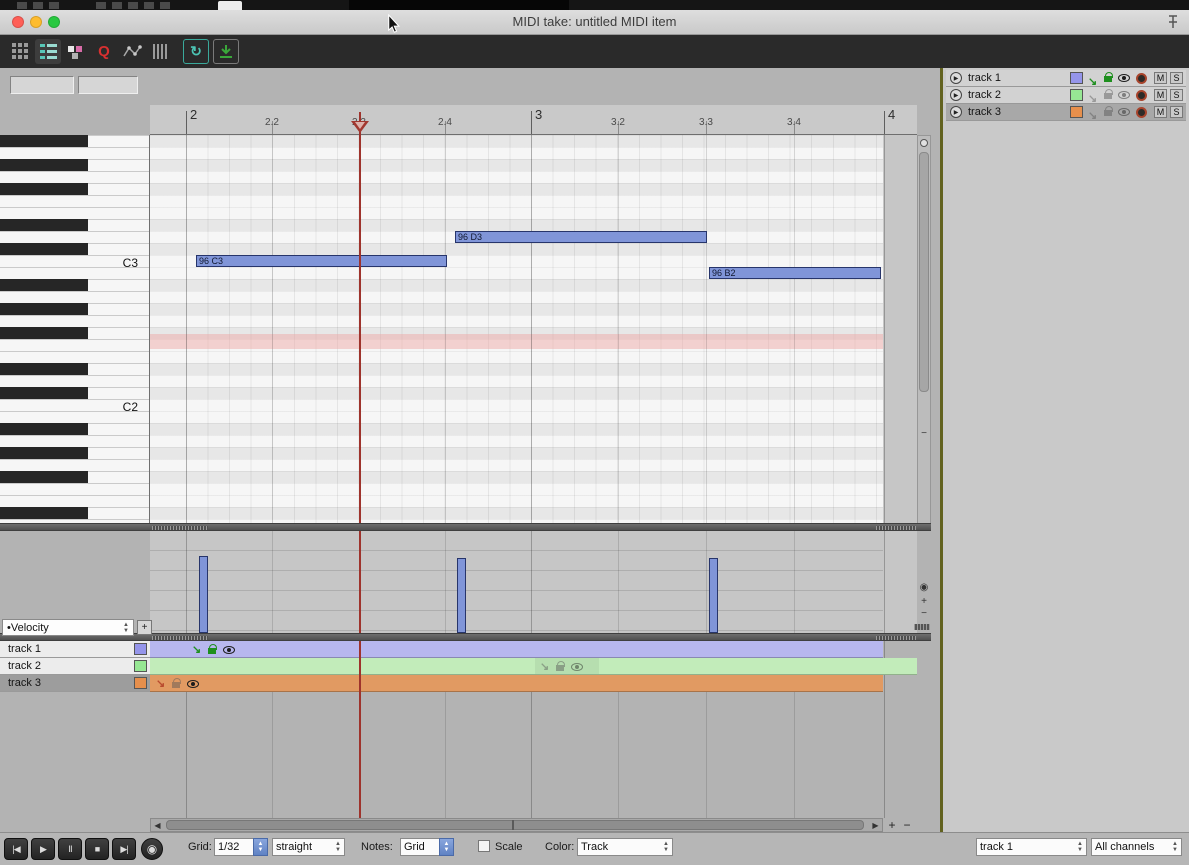 The height and width of the screenshot is (865, 1189). Describe the element at coordinates (260, 847) in the screenshot. I see `grid-size-spinner` at that location.